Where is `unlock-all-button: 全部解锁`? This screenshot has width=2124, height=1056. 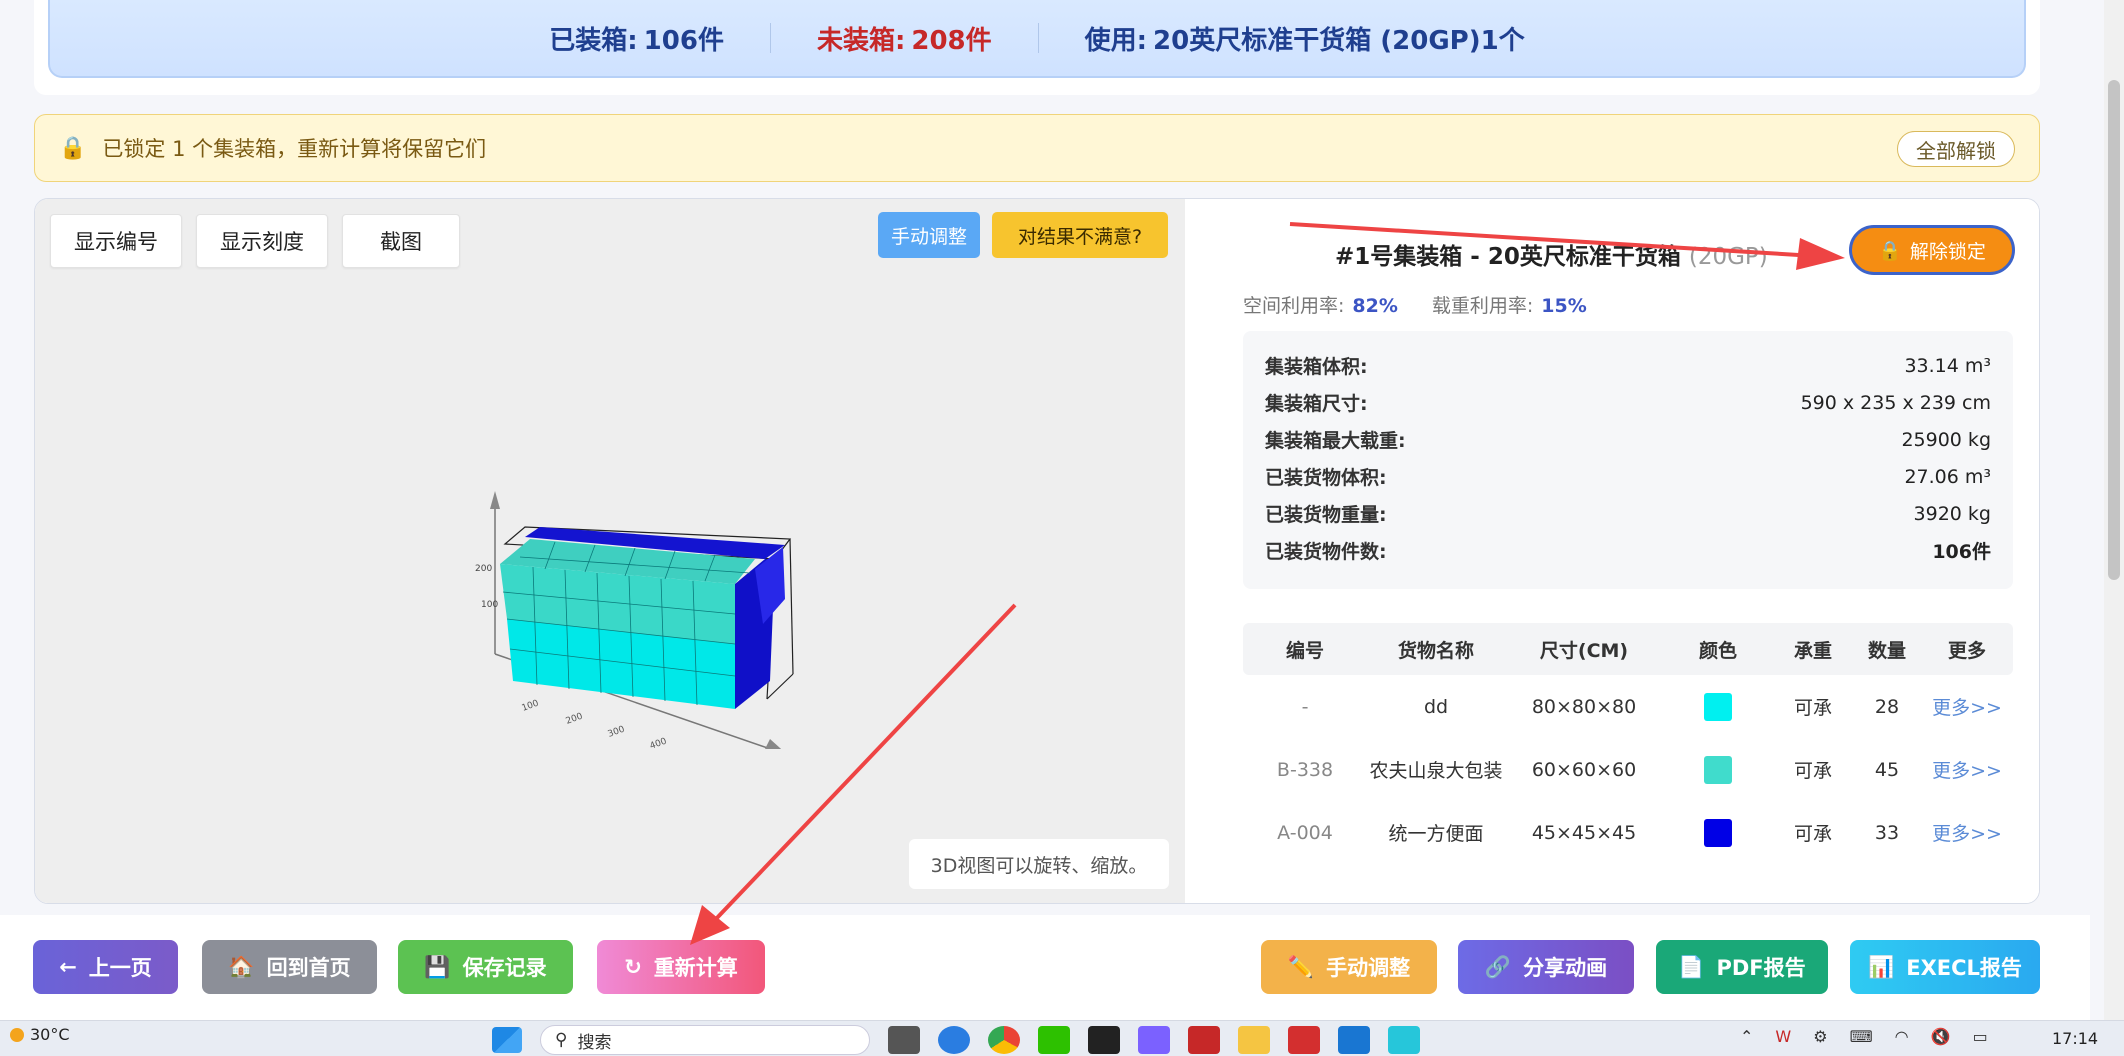 unlock-all-button: 全部解锁 is located at coordinates (1956, 149).